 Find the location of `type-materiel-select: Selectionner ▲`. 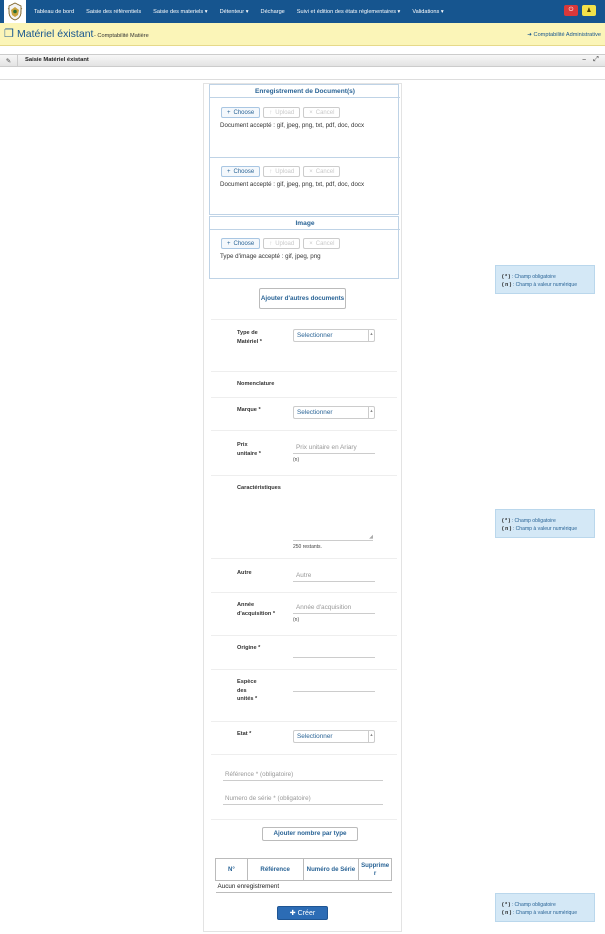

type-materiel-select: Selectionner ▲ is located at coordinates (334, 335).